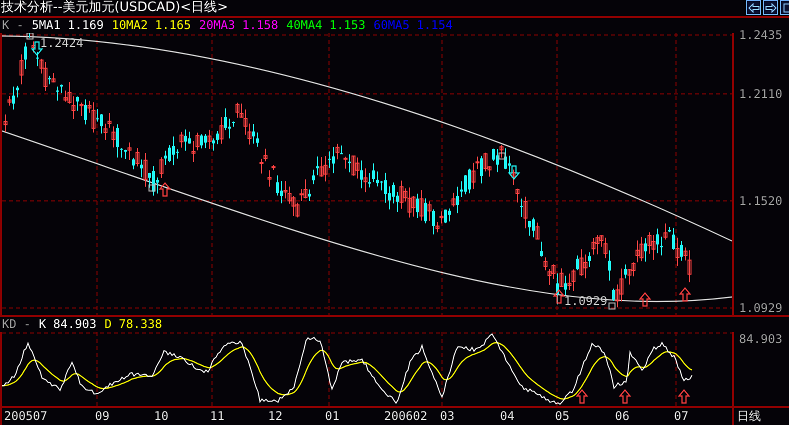  What do you see at coordinates (62, 43) in the screenshot?
I see `high-price-label: 1.2424` at bounding box center [62, 43].